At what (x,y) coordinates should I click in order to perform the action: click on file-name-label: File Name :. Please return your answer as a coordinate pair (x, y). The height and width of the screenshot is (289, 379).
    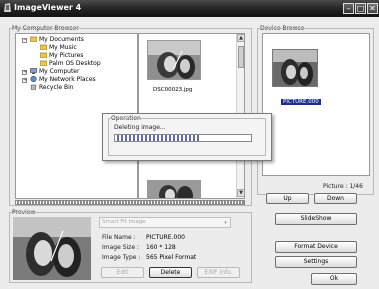
    Looking at the image, I should click on (119, 237).